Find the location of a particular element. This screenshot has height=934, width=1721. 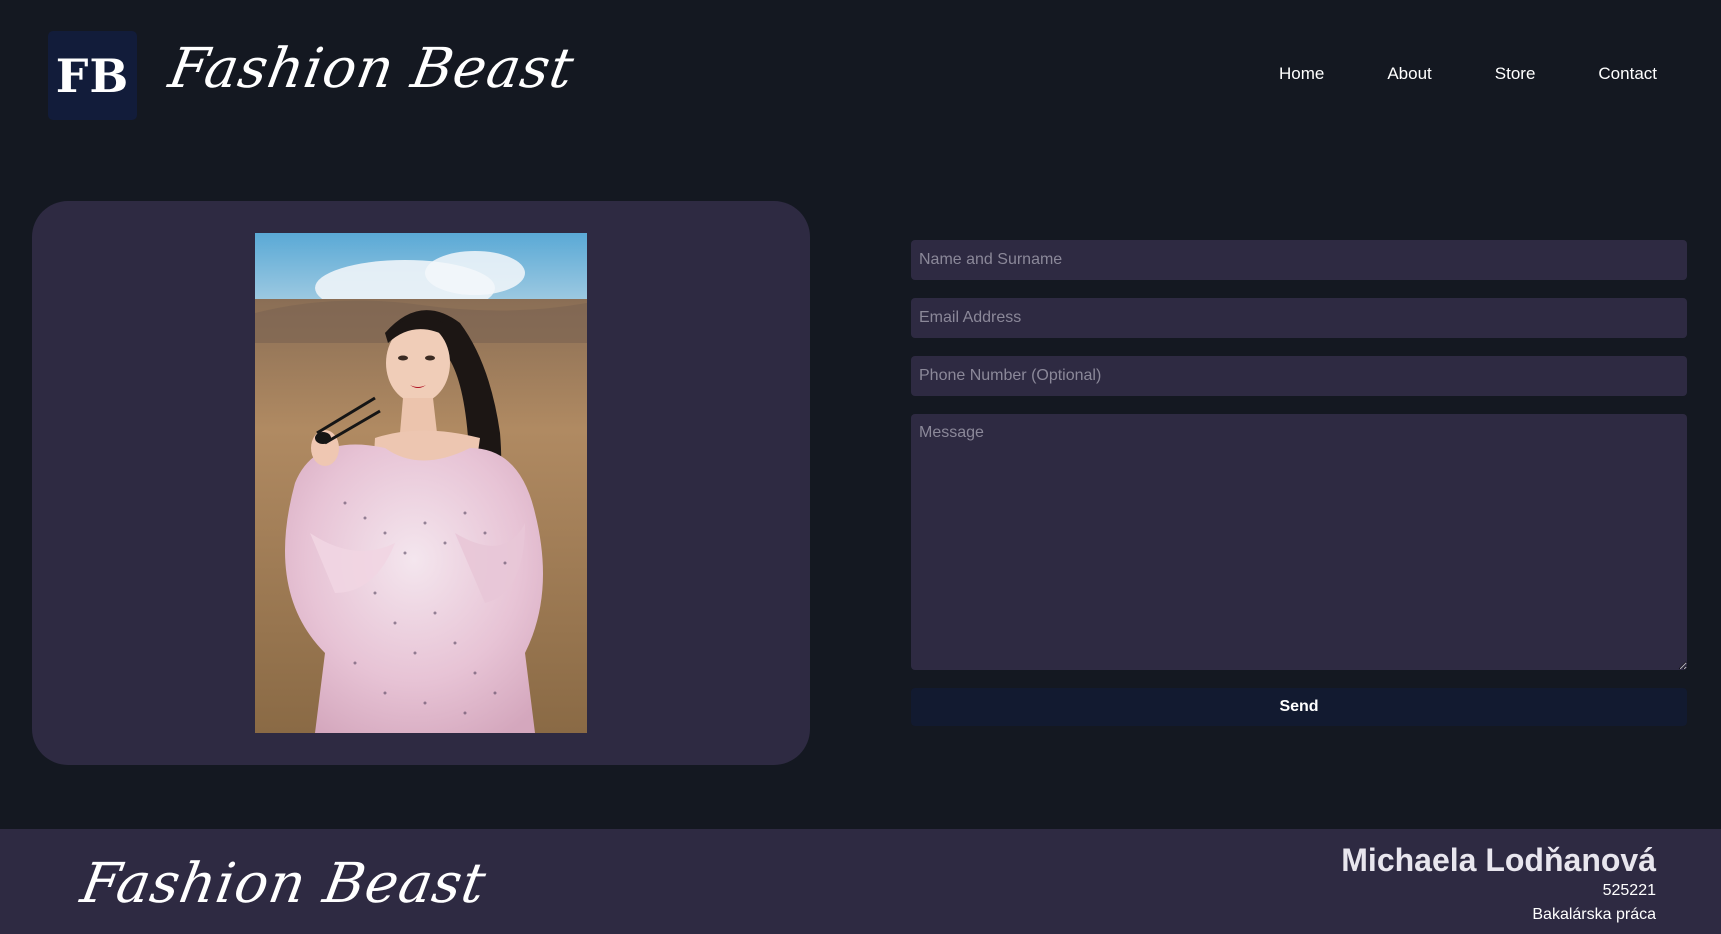

fashion-photo is located at coordinates (421, 483).